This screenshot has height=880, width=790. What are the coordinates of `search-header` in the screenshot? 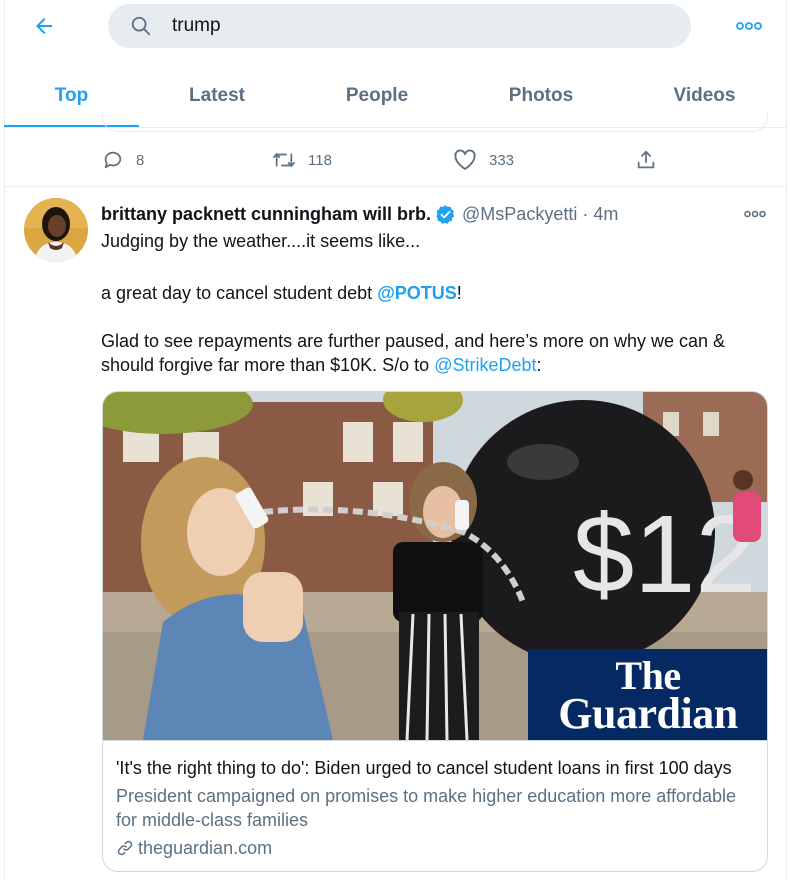 It's located at (395, 28).